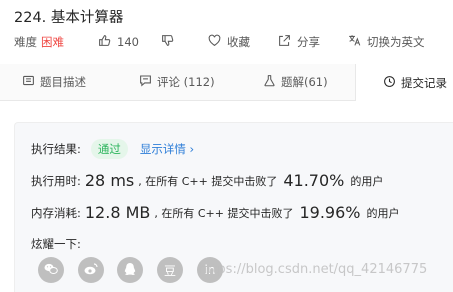 Image resolution: width=453 pixels, height=292 pixels. I want to click on show-off-label: 炫耀一下:, so click(56, 244).